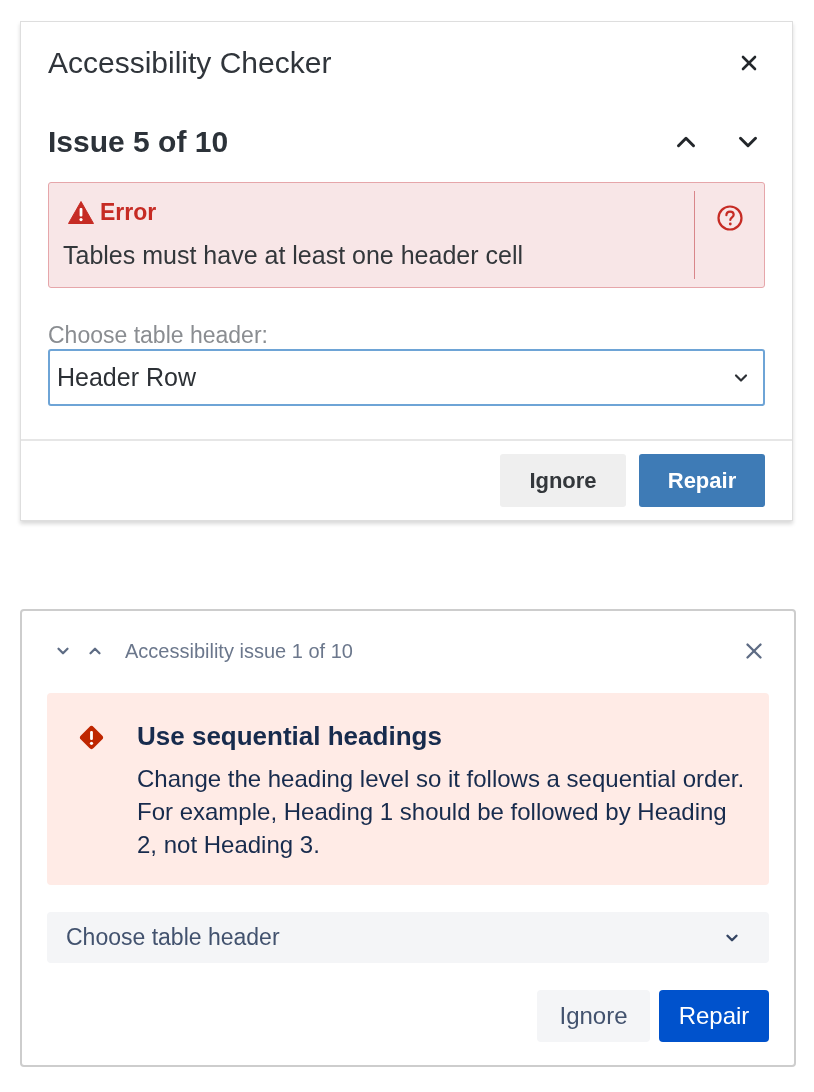 The width and height of the screenshot is (814, 1092). Describe the element at coordinates (138, 142) in the screenshot. I see `issue-counter: Issue 5 of 10` at that location.